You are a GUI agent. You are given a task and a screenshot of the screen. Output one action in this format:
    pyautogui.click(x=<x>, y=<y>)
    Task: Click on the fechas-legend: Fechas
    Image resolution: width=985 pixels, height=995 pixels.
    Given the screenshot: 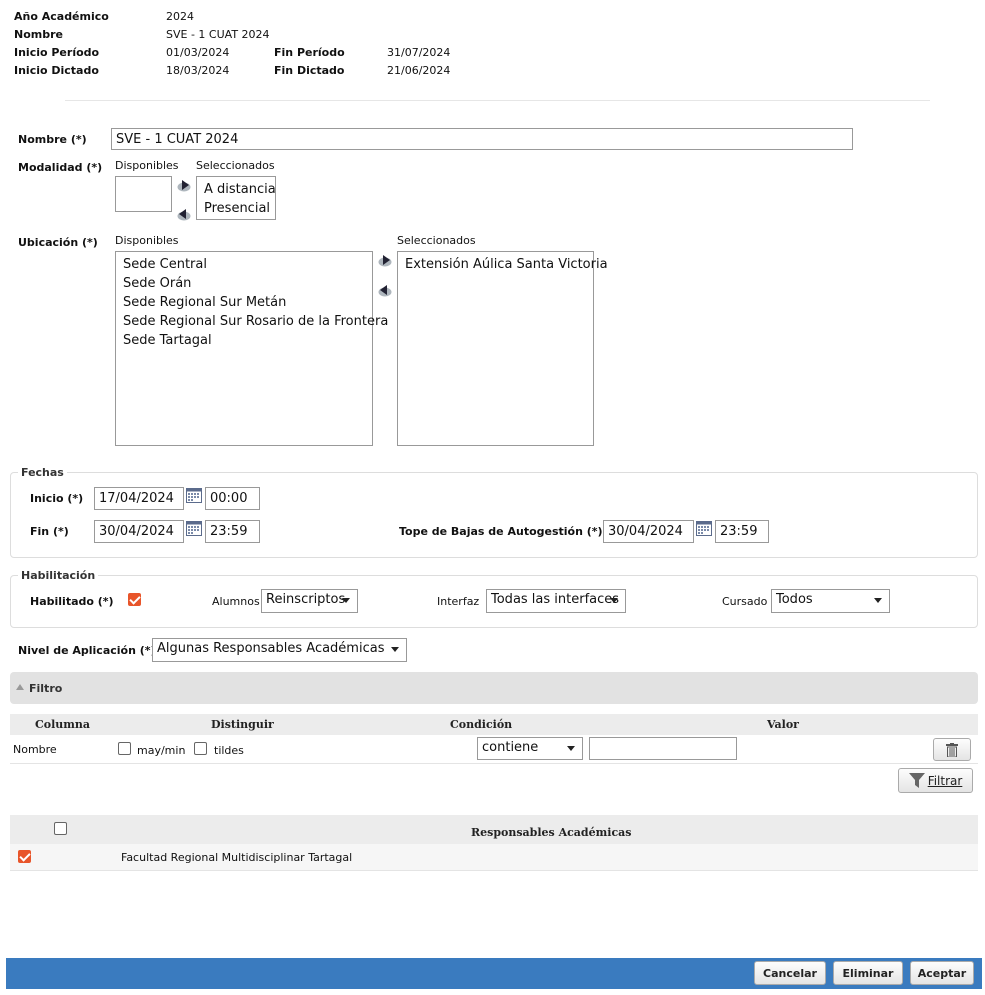 What is the action you would take?
    pyautogui.click(x=42, y=472)
    